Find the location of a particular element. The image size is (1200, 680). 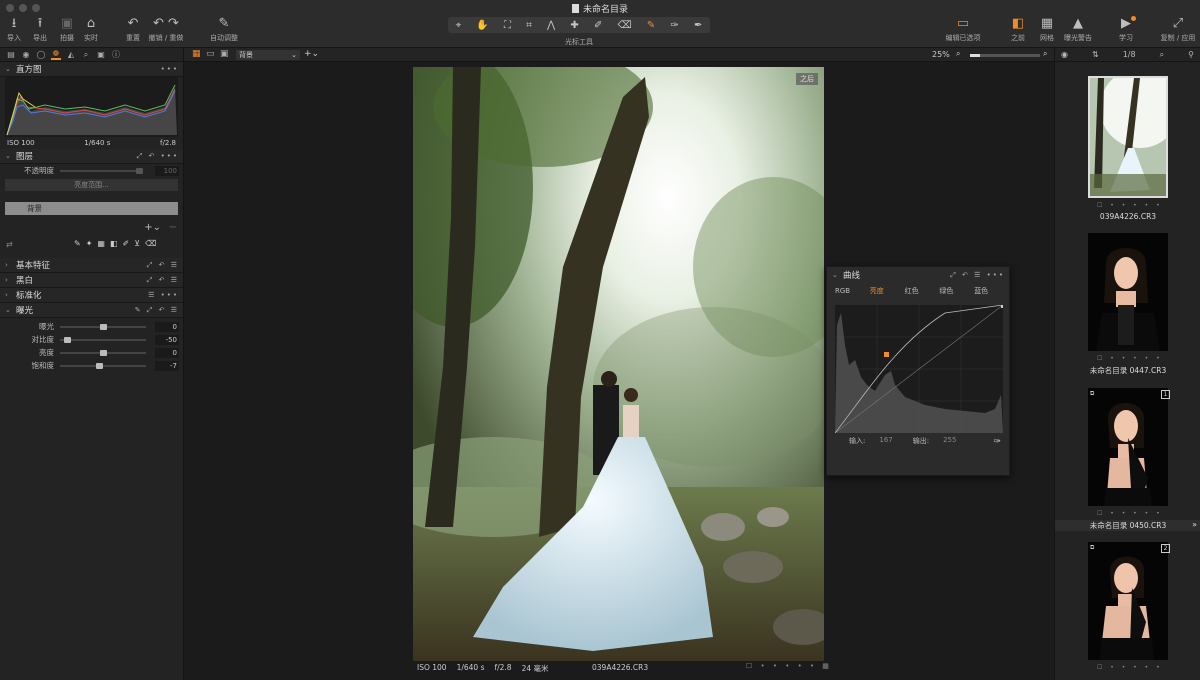

multi-view-icon: ▦ is located at coordinates (196, 54).